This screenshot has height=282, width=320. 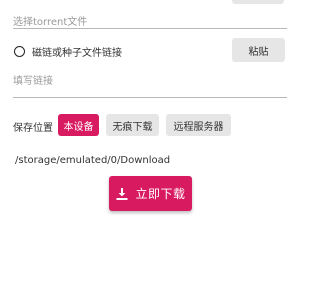 I want to click on magnet-radio, so click(x=19, y=51).